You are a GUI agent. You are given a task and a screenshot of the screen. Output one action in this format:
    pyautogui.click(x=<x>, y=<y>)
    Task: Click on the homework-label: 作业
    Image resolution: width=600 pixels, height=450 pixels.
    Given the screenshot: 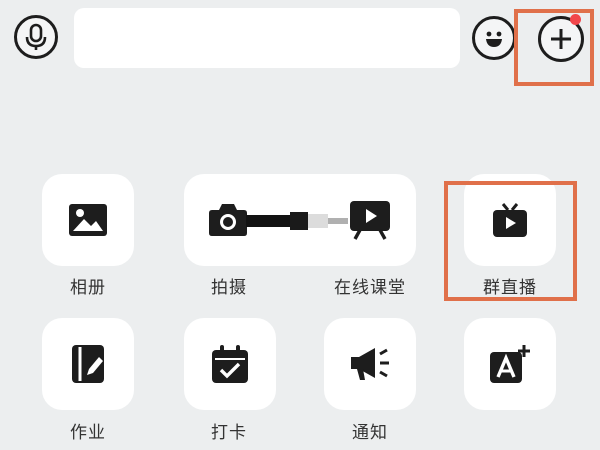 What is the action you would take?
    pyautogui.click(x=88, y=433)
    